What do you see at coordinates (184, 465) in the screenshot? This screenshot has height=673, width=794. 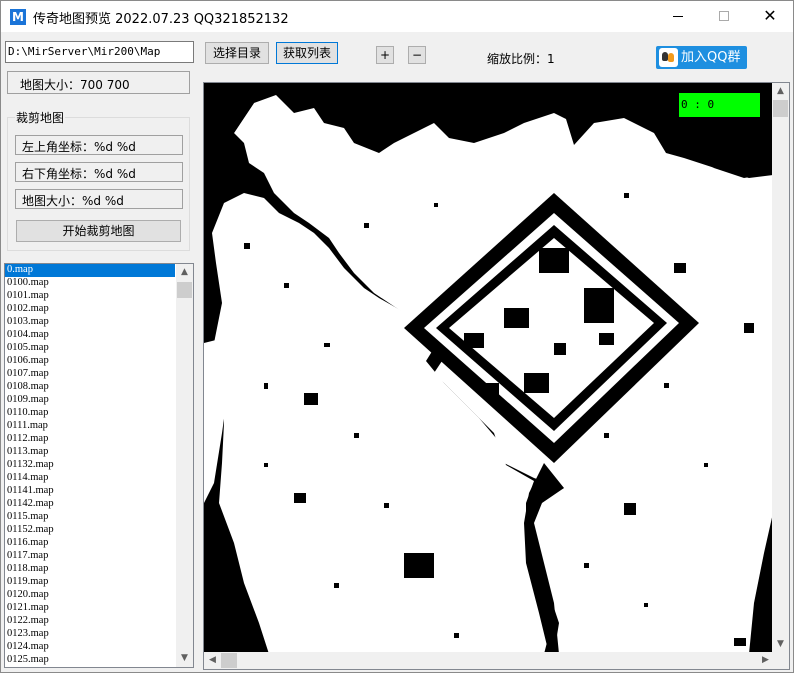 I see `file-list-scrollbar: ▲ ▼` at bounding box center [184, 465].